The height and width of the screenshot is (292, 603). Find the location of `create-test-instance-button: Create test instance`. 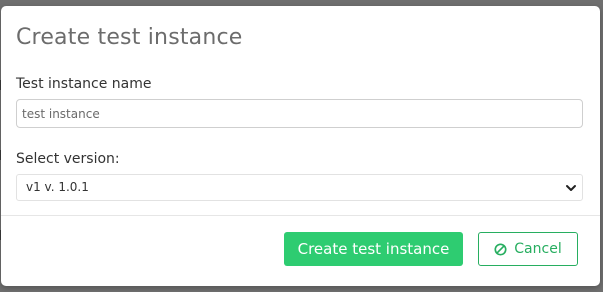

create-test-instance-button: Create test instance is located at coordinates (373, 249).